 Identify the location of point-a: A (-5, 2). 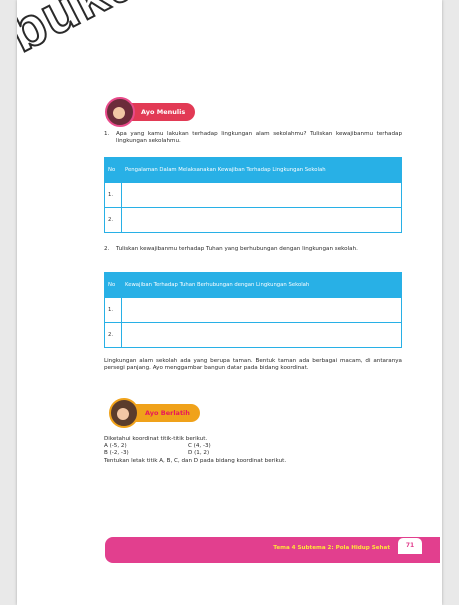
(115, 446).